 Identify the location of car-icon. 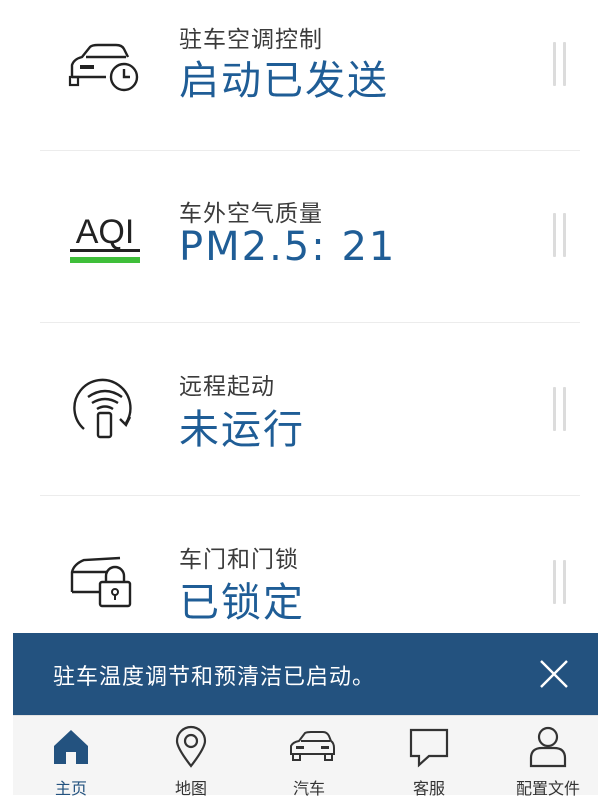
(311, 746).